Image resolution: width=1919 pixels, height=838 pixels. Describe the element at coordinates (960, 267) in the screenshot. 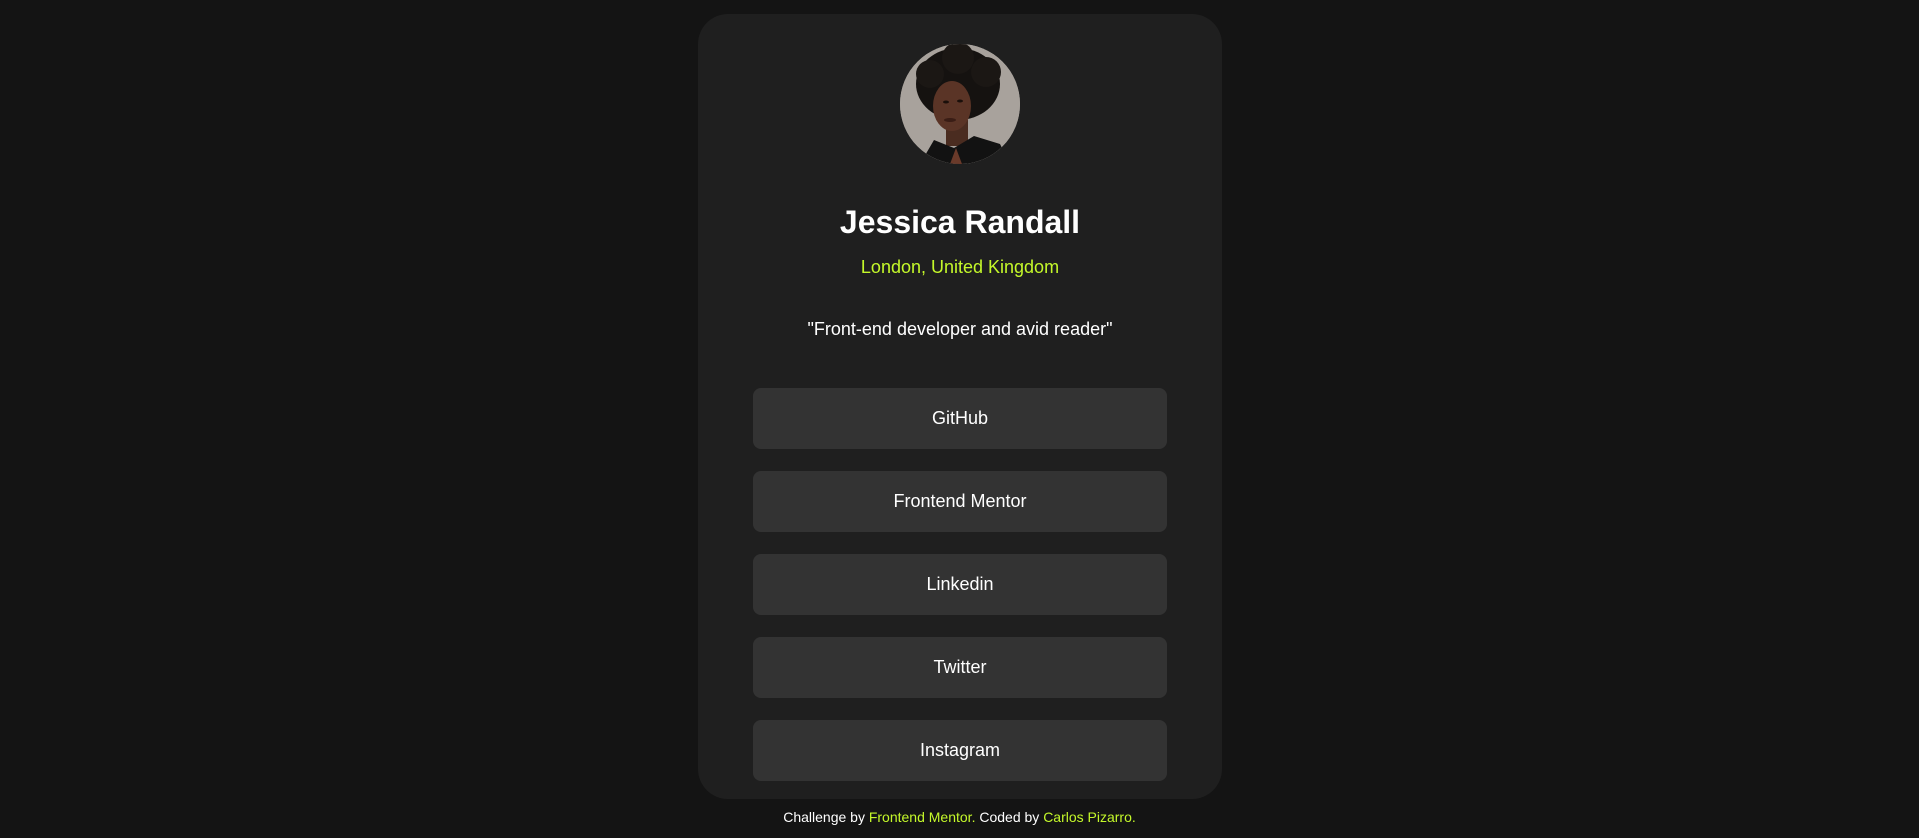

I see `profile-location: London, United Kingdom` at that location.